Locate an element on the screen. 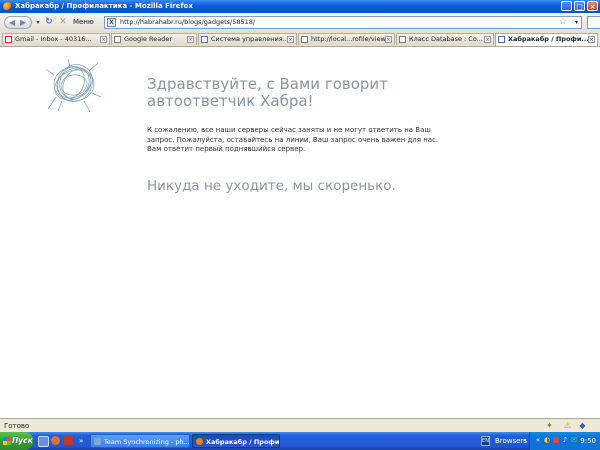  tab-habrahabr: Хабракабр / Профи... × is located at coordinates (546, 39).